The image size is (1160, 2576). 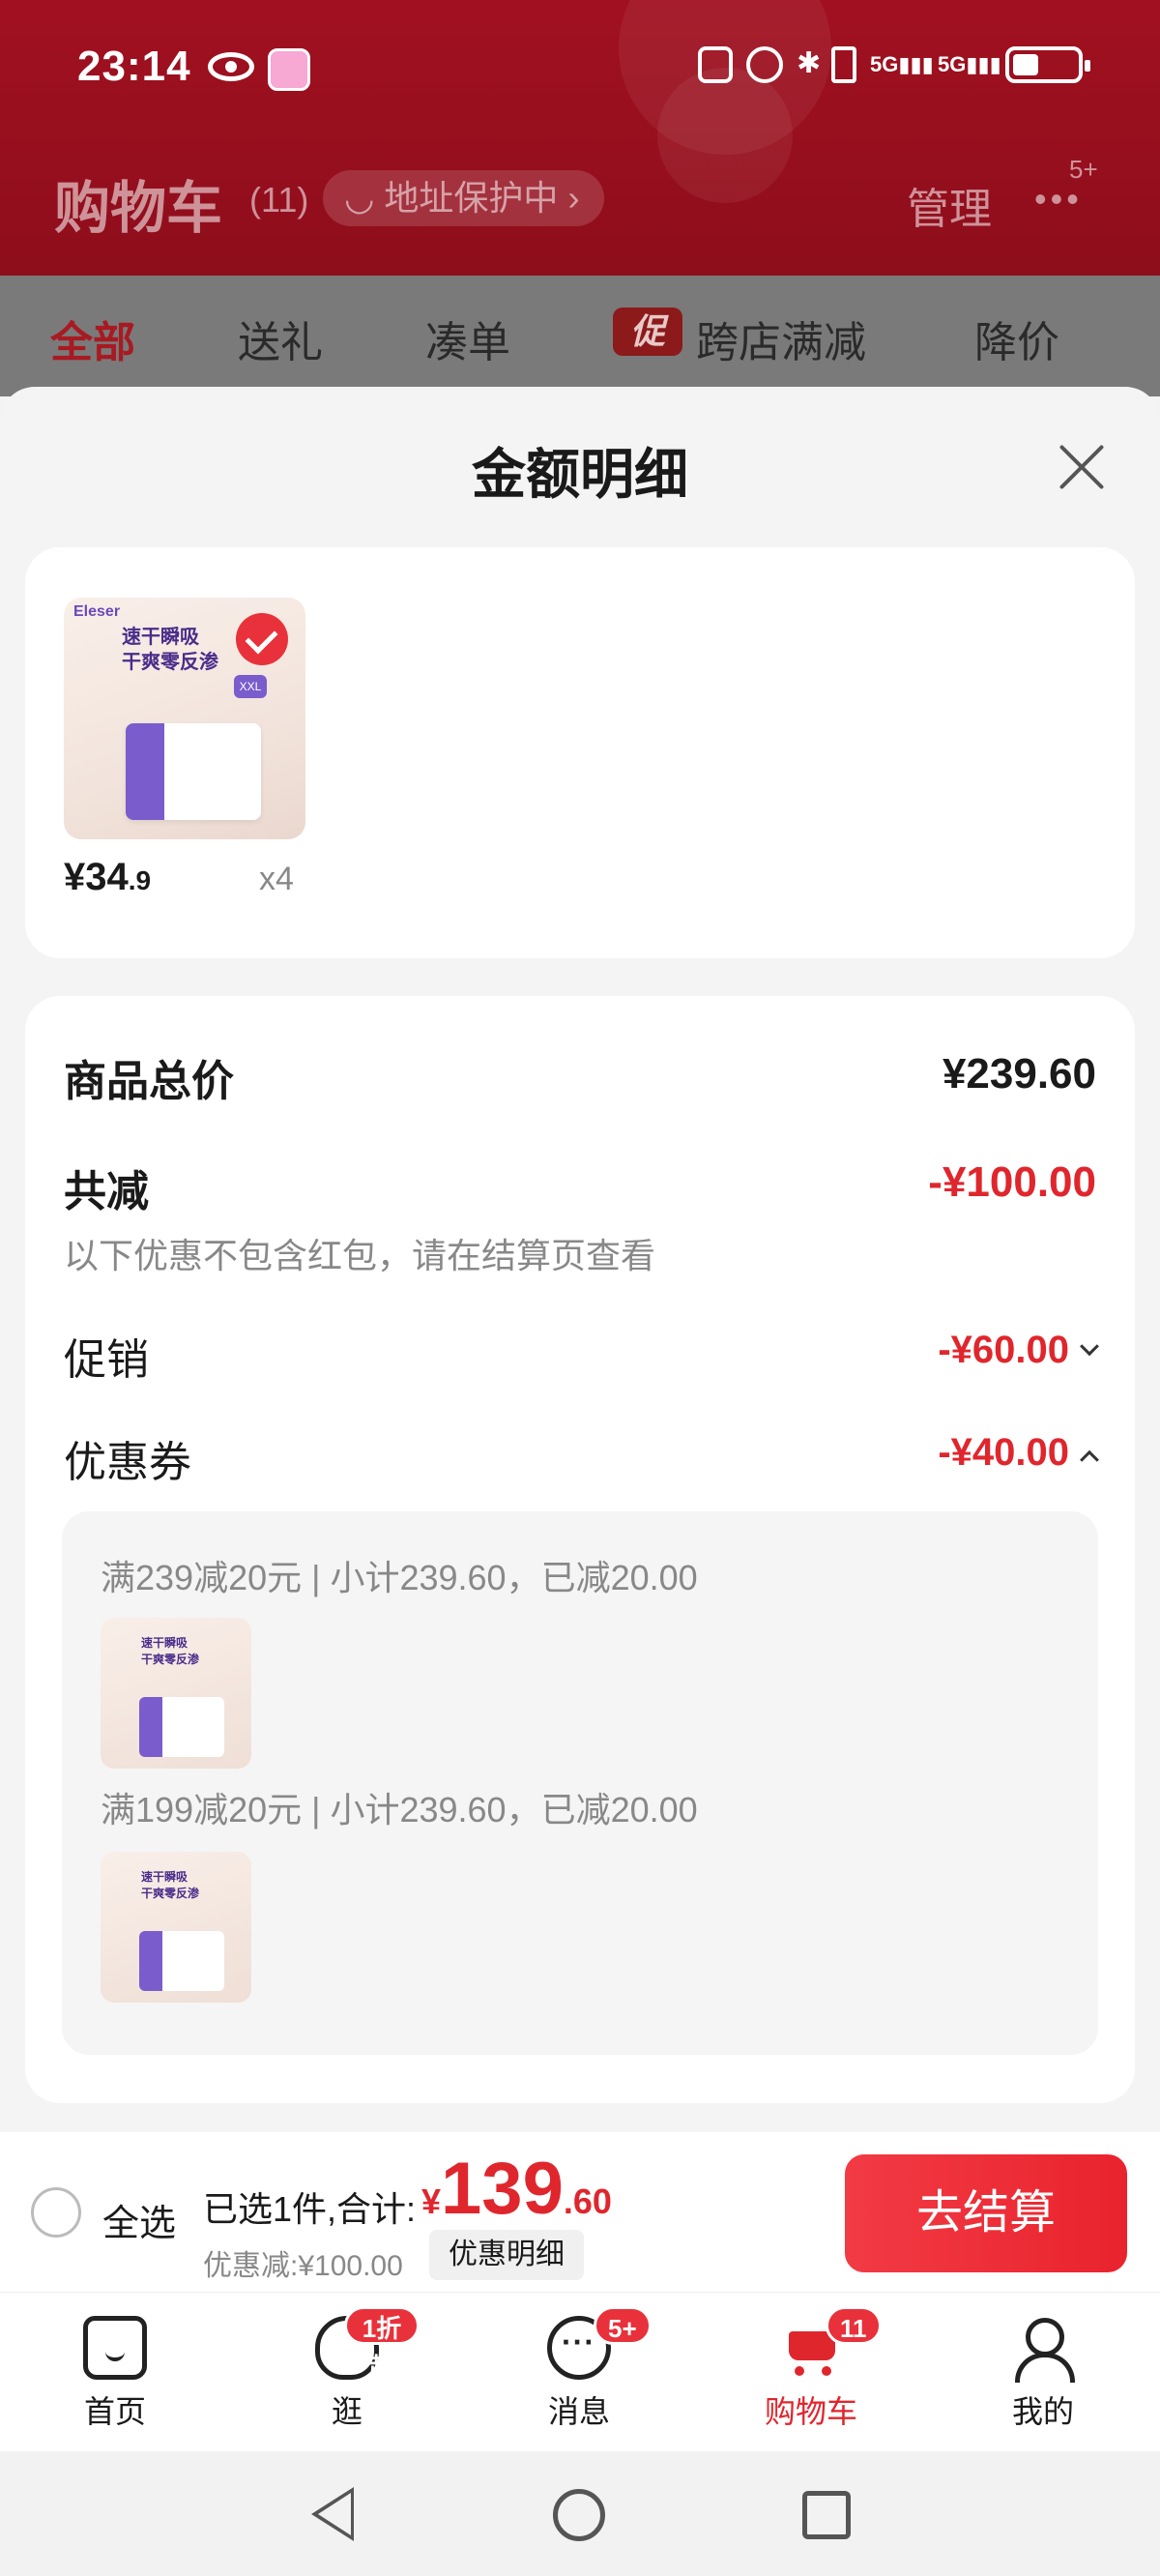 What do you see at coordinates (472, 198) in the screenshot?
I see `address-protect-label: 地址保护中` at bounding box center [472, 198].